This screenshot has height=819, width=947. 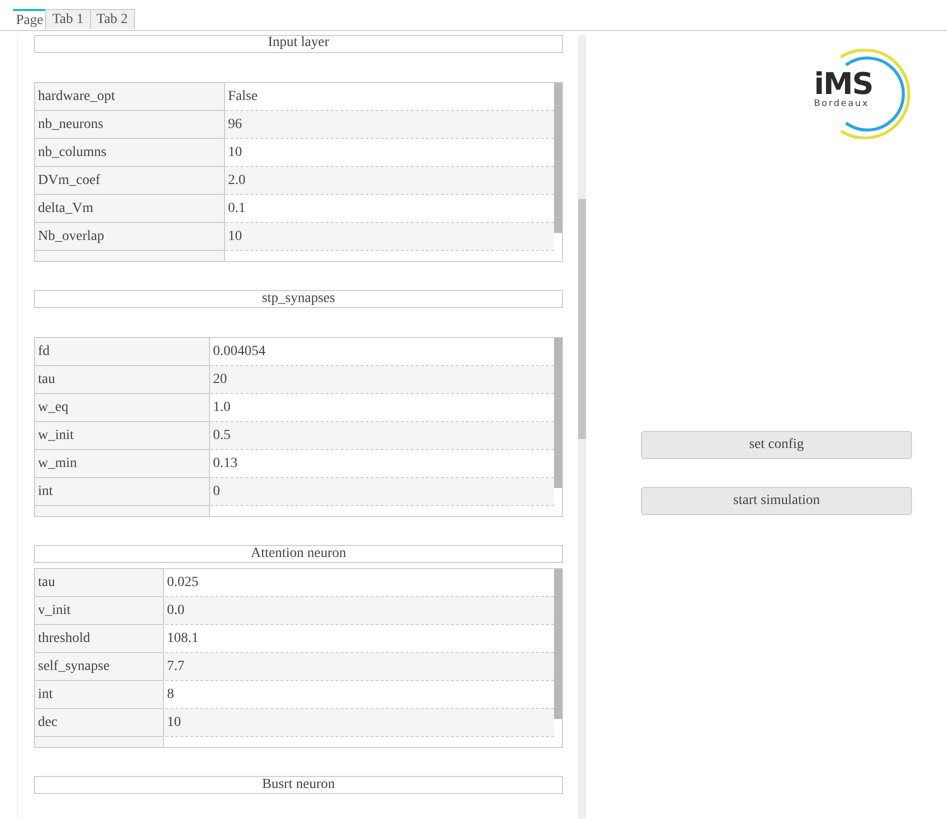 What do you see at coordinates (122, 408) in the screenshot?
I see `table-cell: w_eq` at bounding box center [122, 408].